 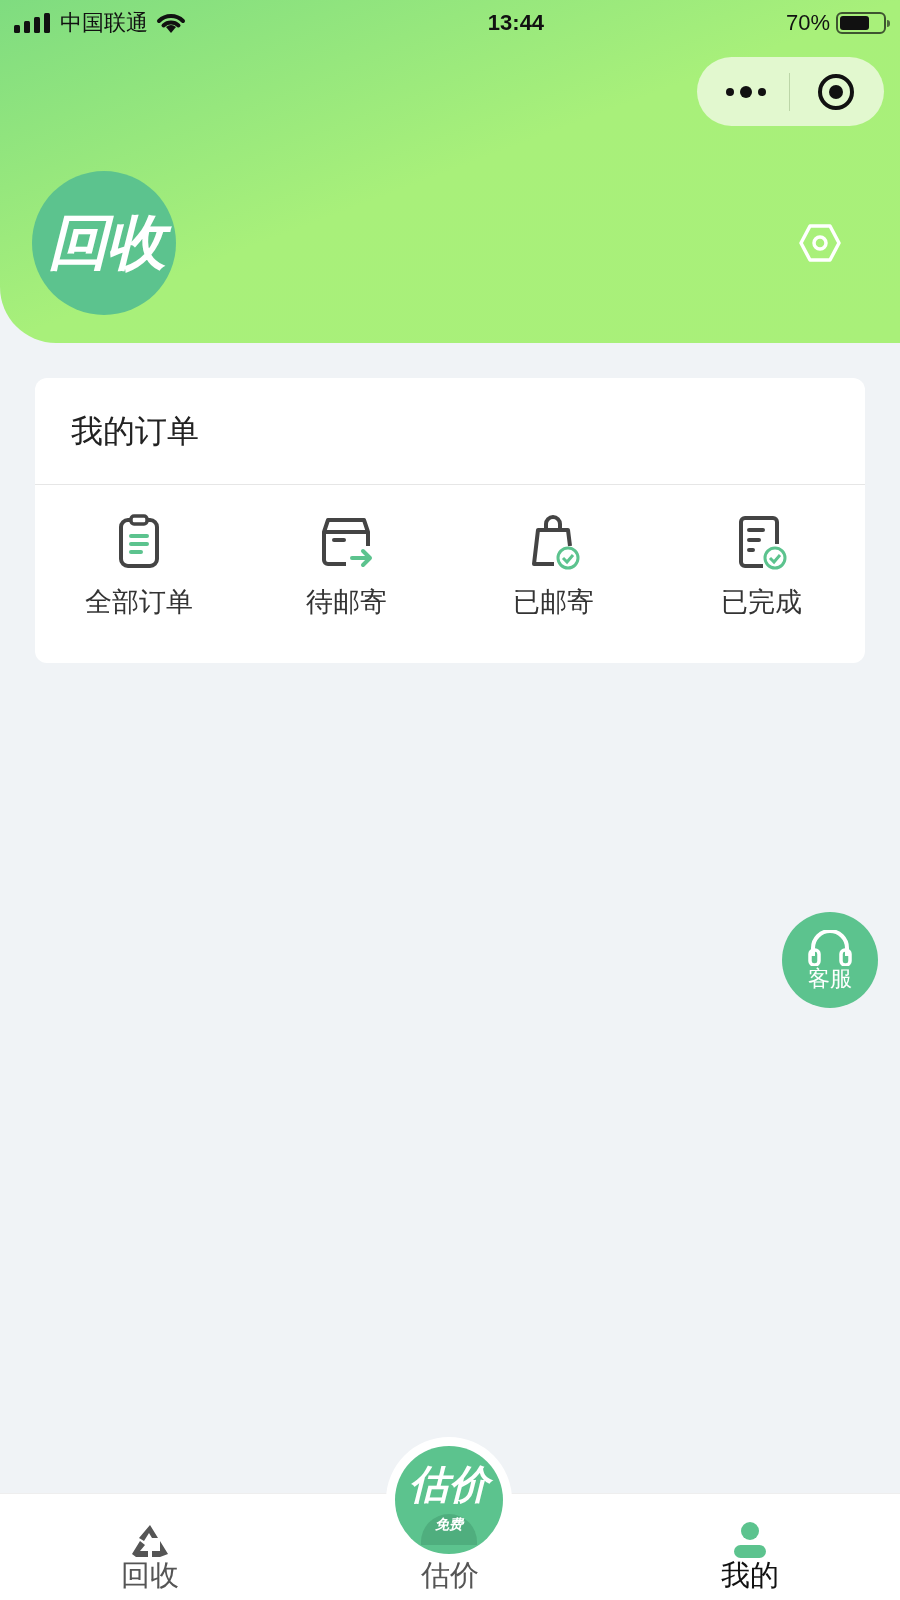 I want to click on order-status-link: 待邮寄, so click(x=346, y=602).